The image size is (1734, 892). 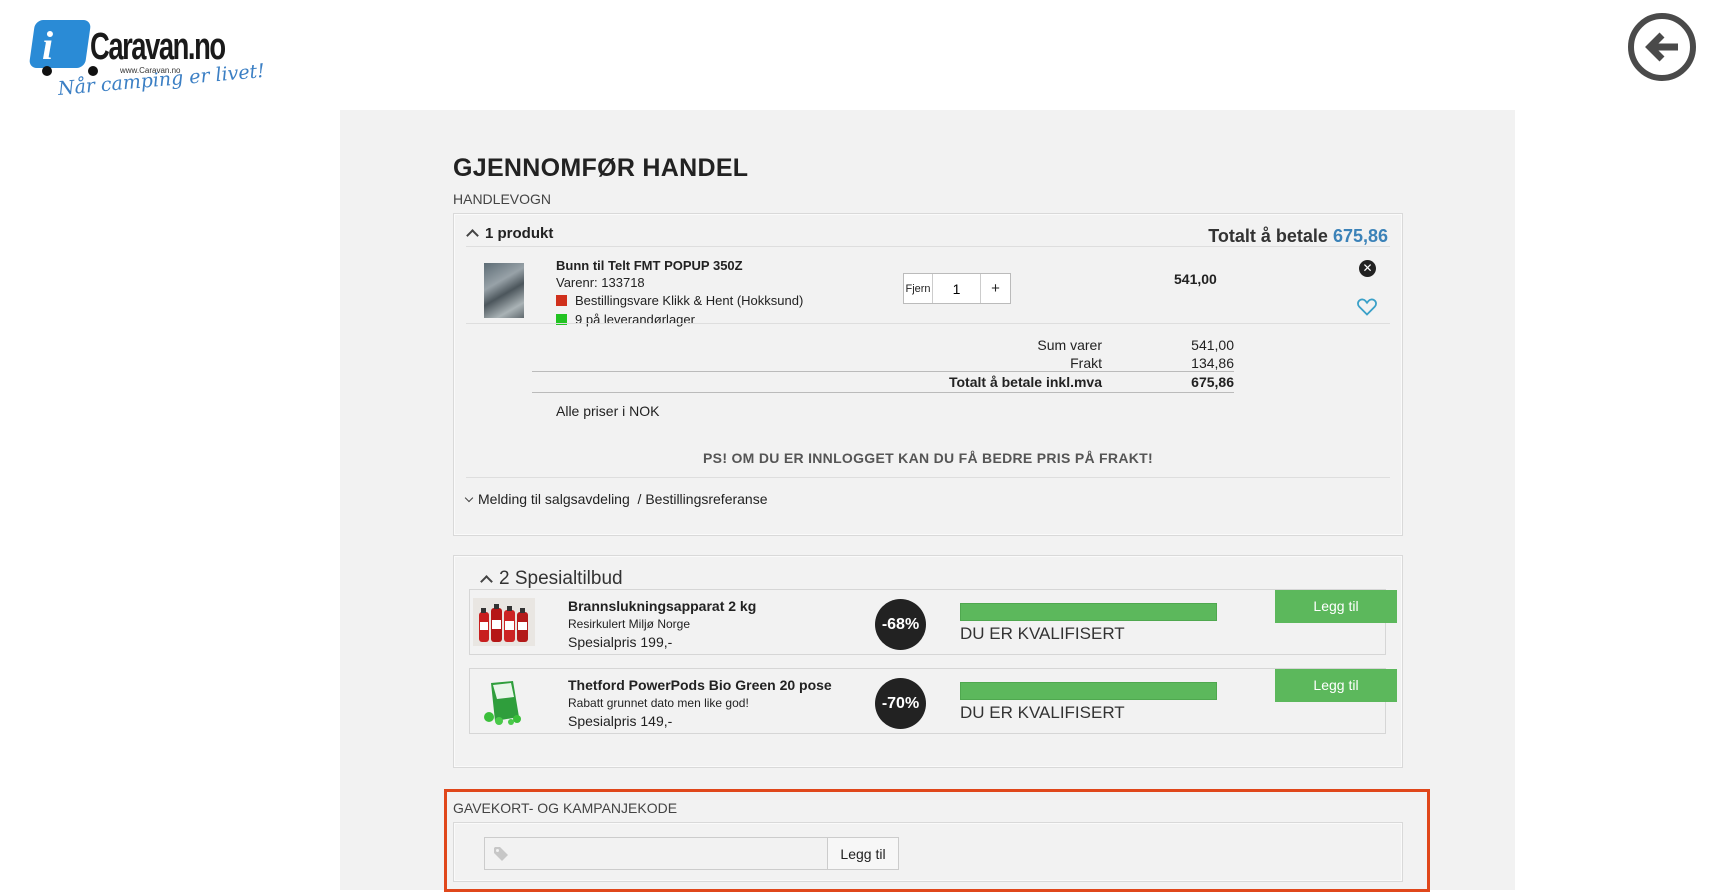 I want to click on discount-badge: -68%, so click(x=900, y=624).